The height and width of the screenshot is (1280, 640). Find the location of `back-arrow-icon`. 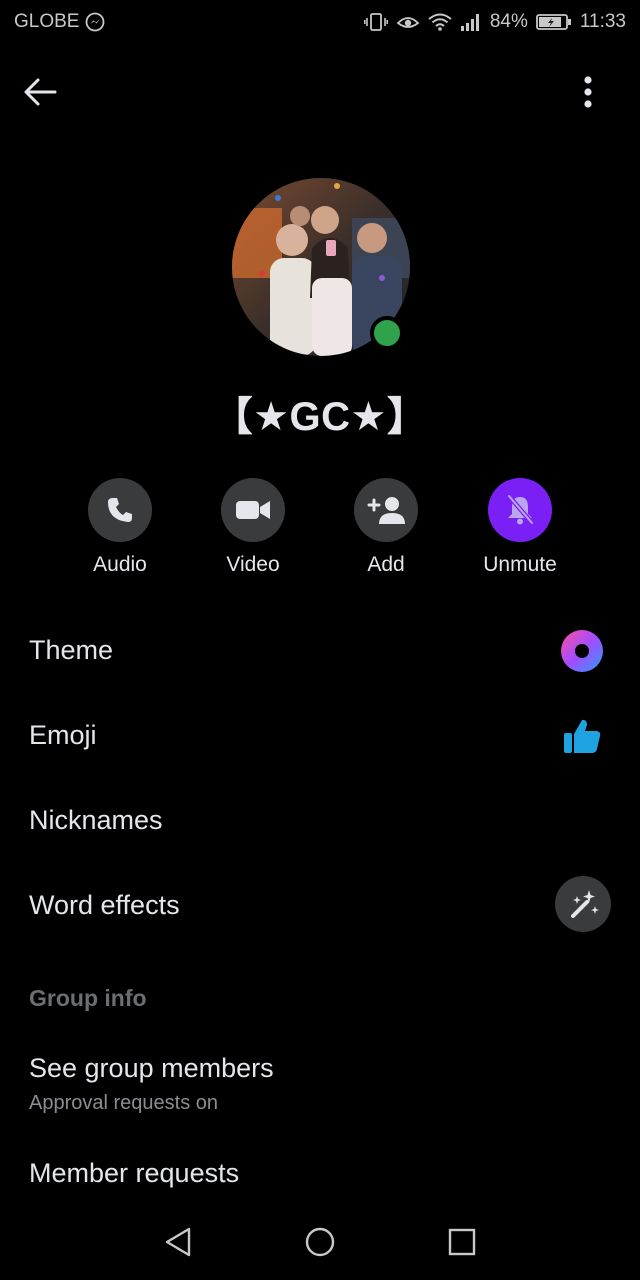

back-arrow-icon is located at coordinates (40, 92).